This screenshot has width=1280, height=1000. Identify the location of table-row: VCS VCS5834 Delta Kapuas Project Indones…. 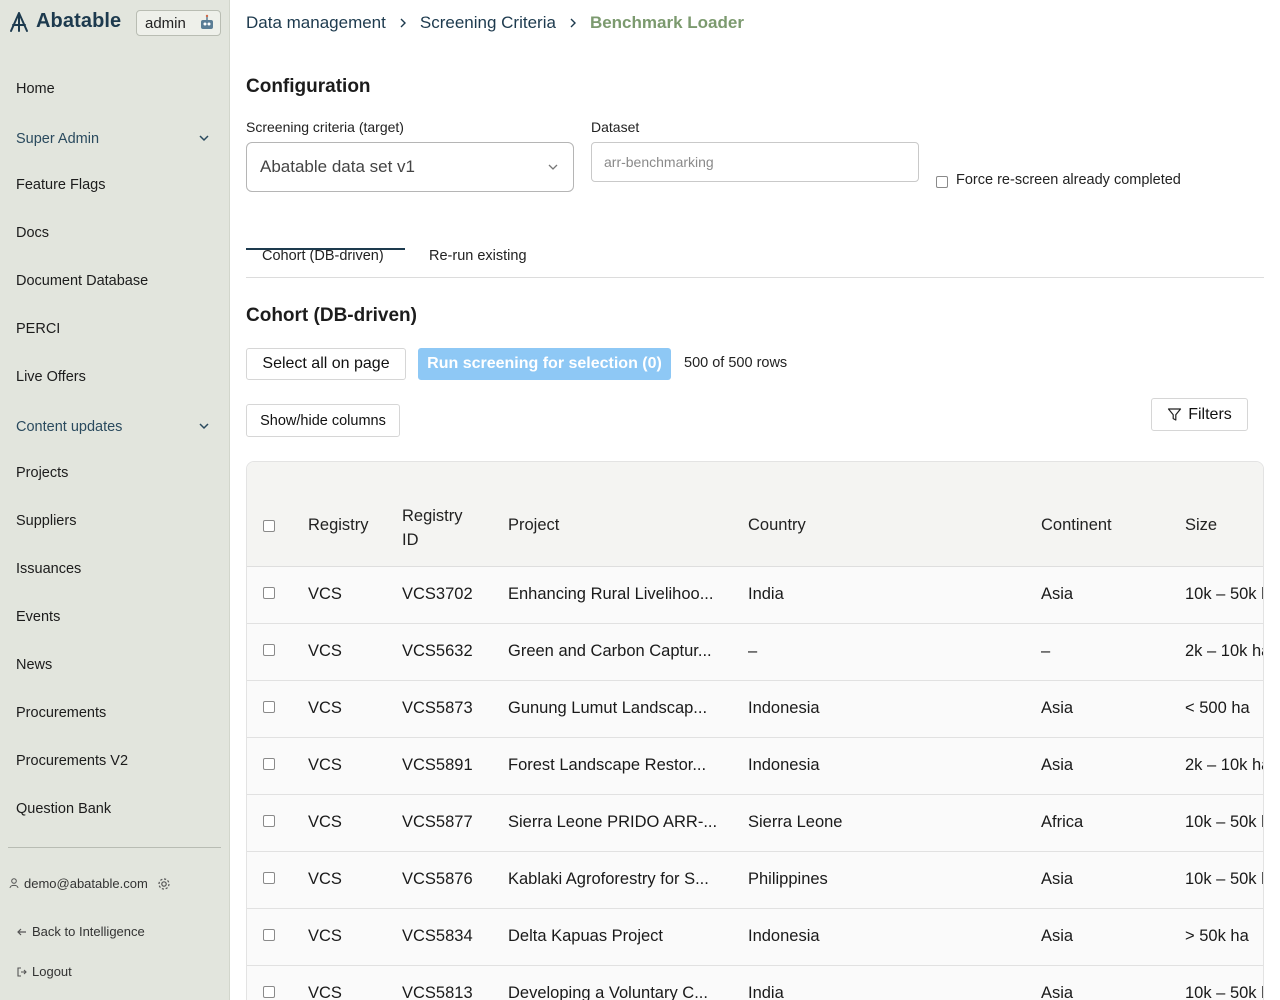
(755, 937).